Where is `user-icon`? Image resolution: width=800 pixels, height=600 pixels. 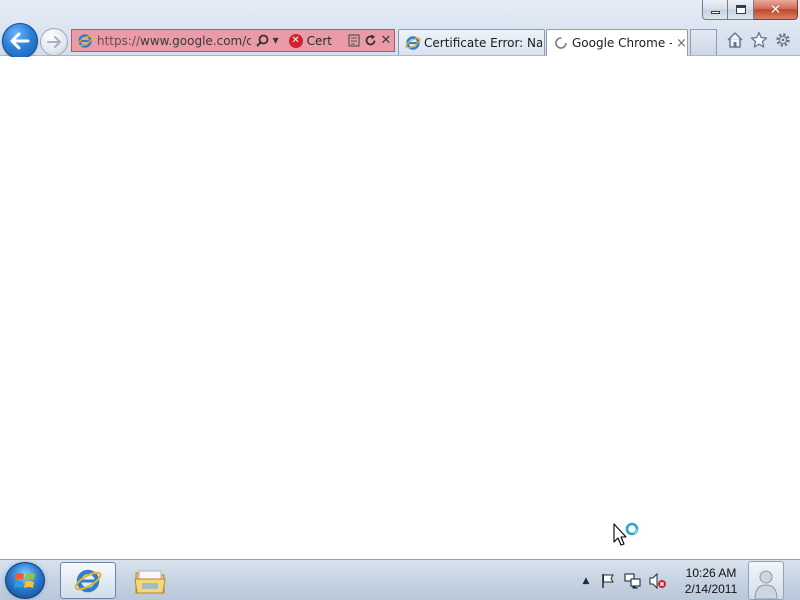
user-icon is located at coordinates (766, 584).